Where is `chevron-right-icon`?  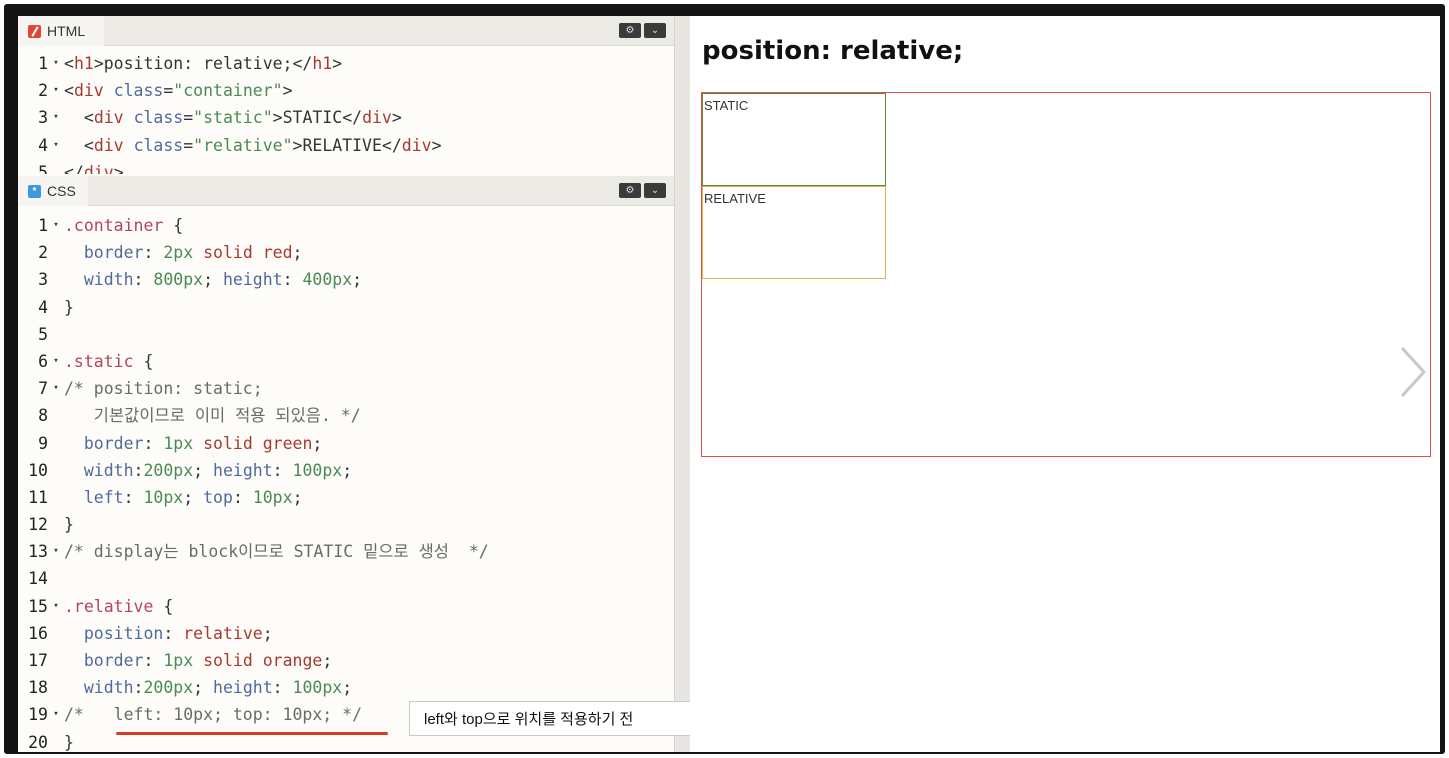 chevron-right-icon is located at coordinates (1414, 372).